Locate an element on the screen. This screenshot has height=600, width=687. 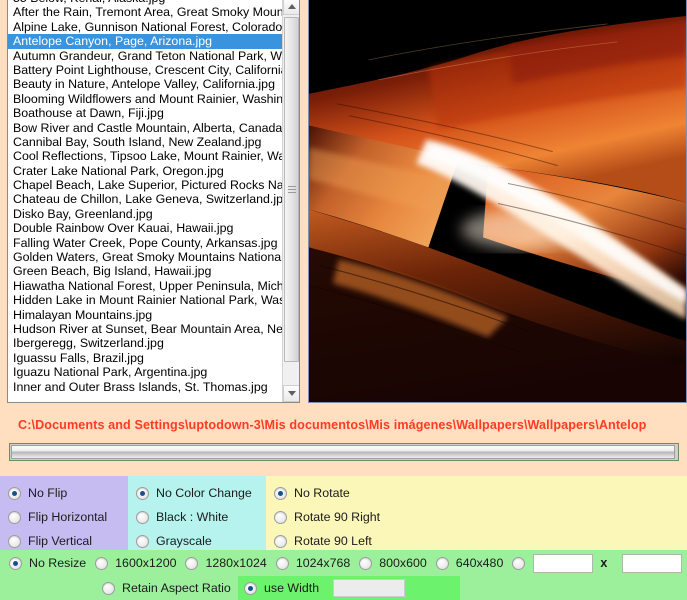
scroll-down-button is located at coordinates (291, 393).